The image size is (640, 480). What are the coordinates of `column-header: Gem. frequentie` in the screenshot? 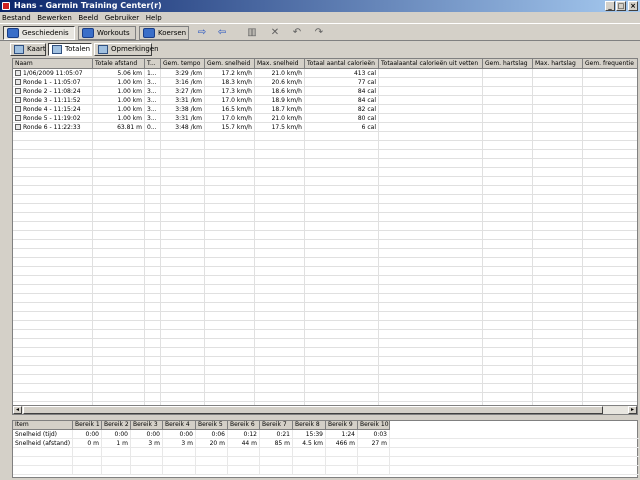 It's located at (610, 64).